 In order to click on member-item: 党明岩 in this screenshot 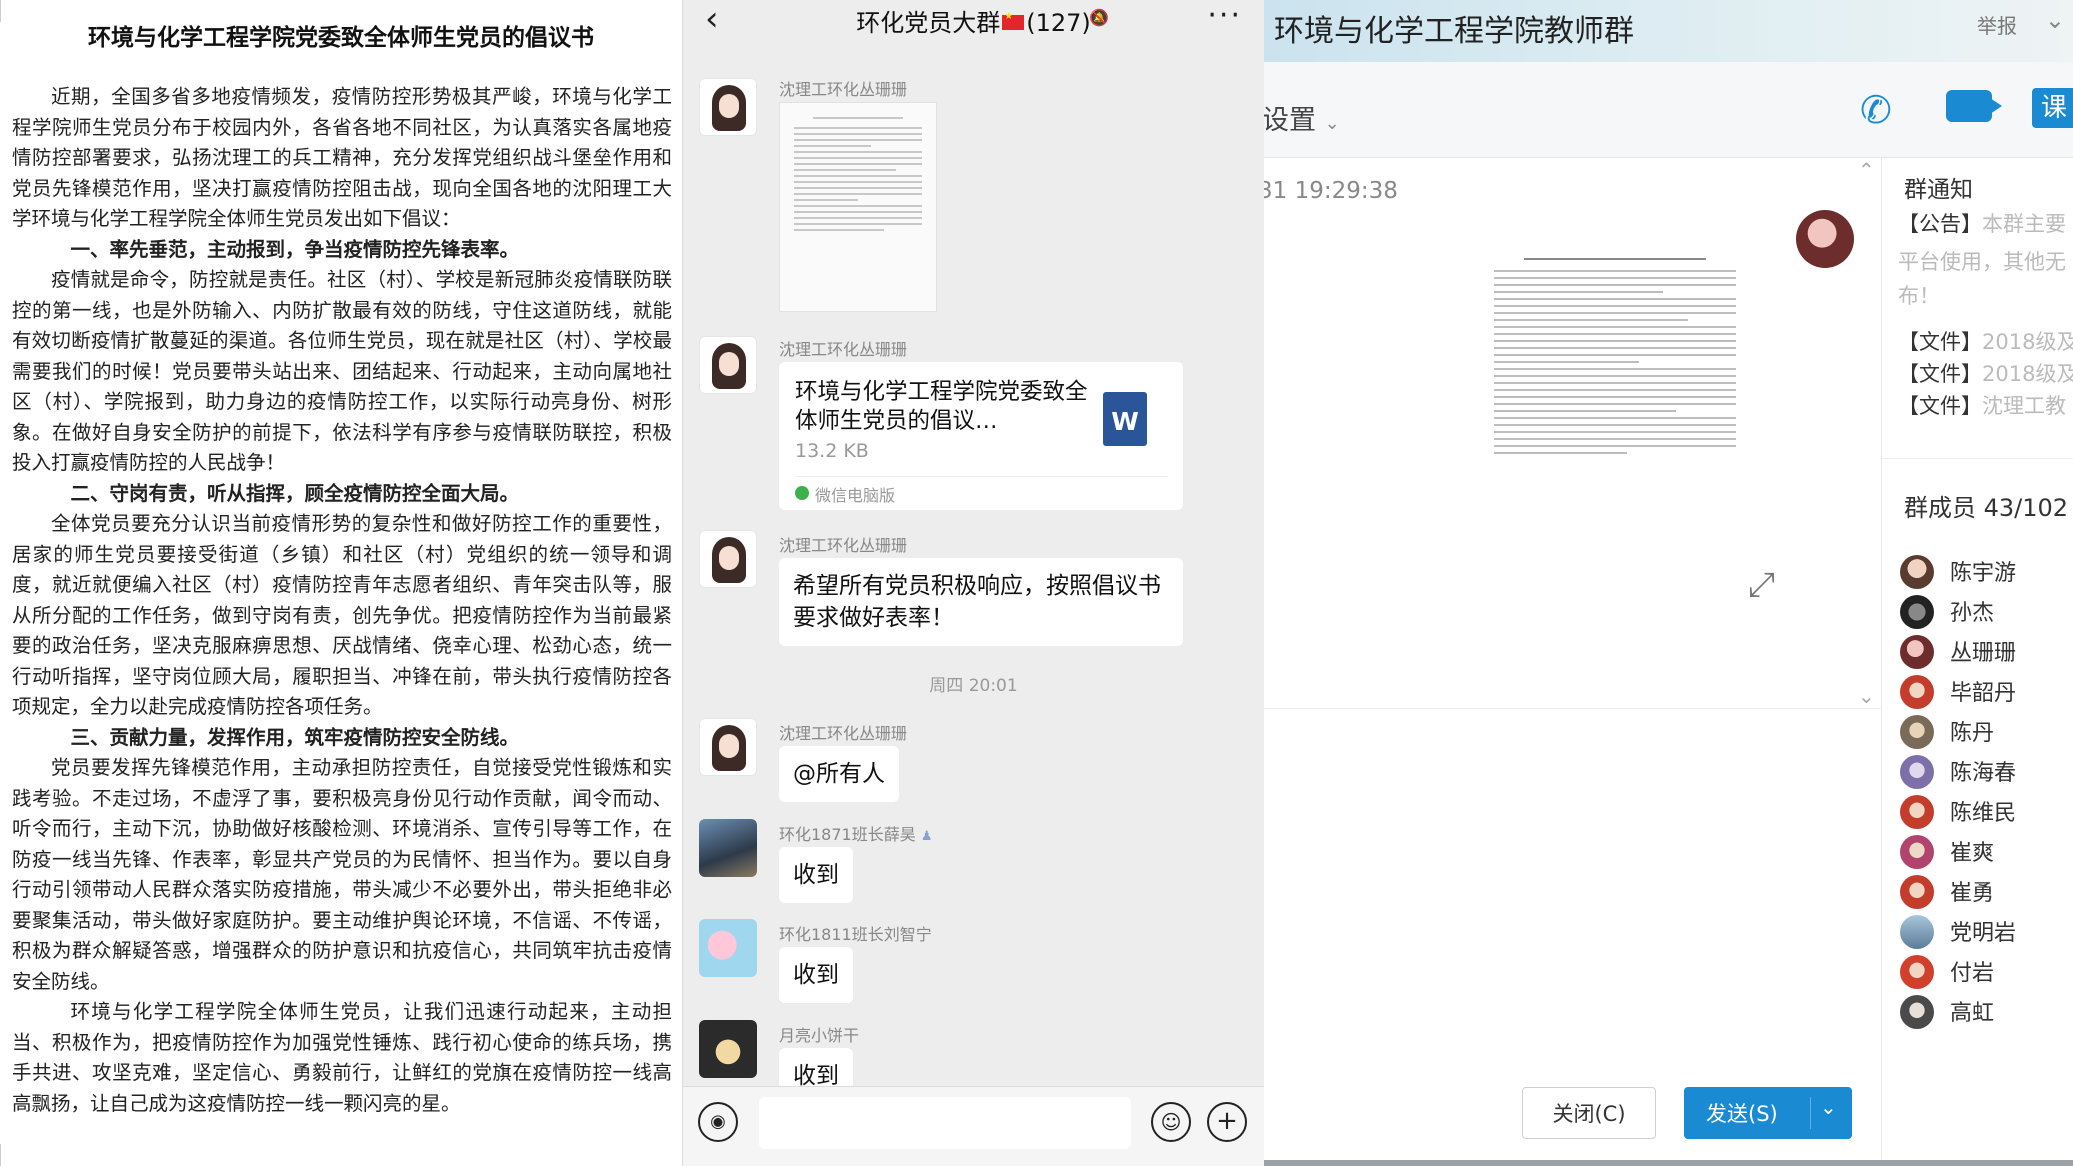, I will do `click(1986, 931)`.